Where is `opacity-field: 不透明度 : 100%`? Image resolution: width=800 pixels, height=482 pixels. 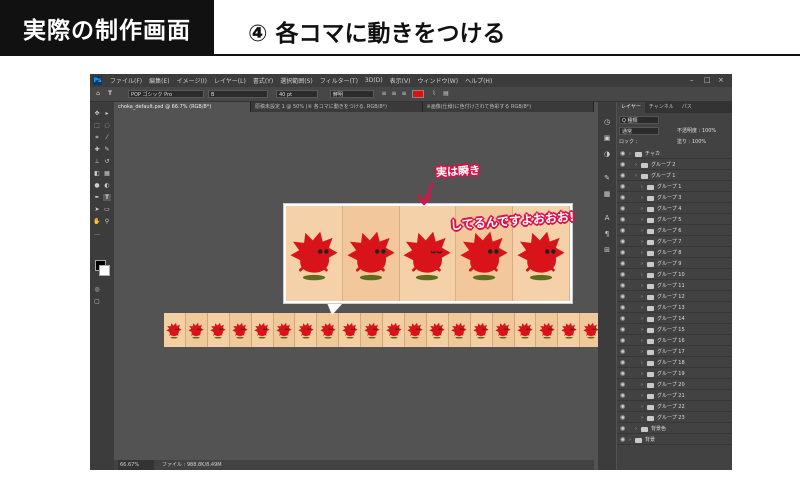
opacity-field: 不透明度 : 100% is located at coordinates (696, 130).